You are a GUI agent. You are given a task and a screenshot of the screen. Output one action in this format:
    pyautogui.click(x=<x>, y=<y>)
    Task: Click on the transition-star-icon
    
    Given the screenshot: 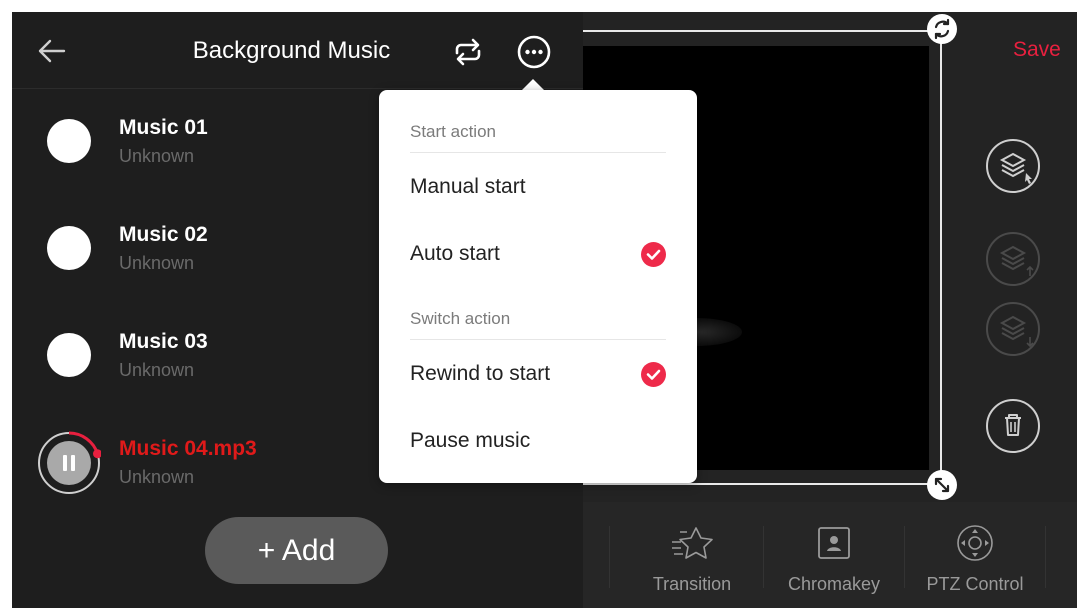 What is the action you would take?
    pyautogui.click(x=692, y=544)
    